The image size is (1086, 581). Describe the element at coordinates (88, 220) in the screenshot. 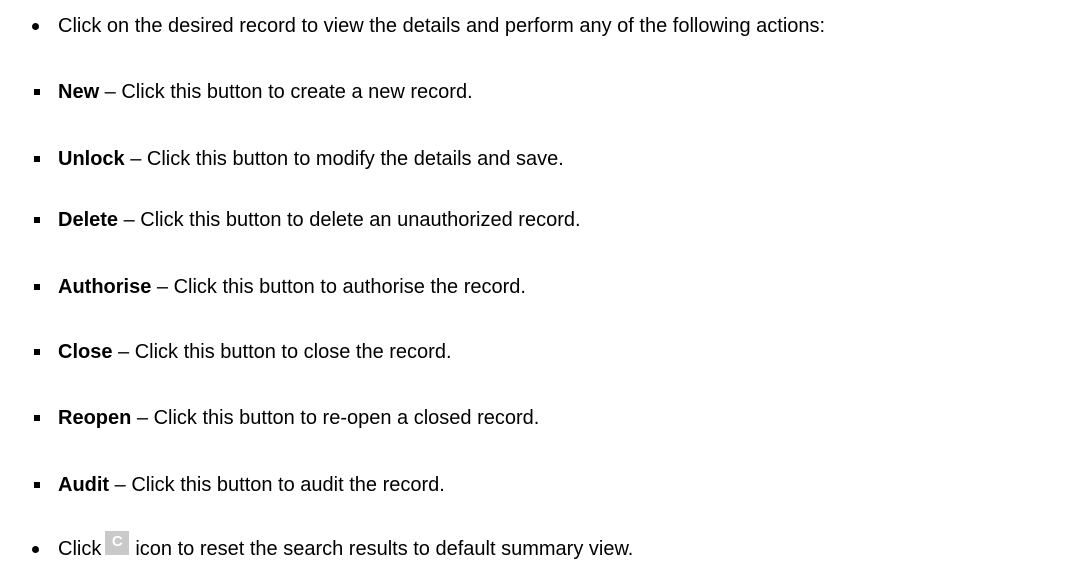

I see `action-name: Delete` at that location.